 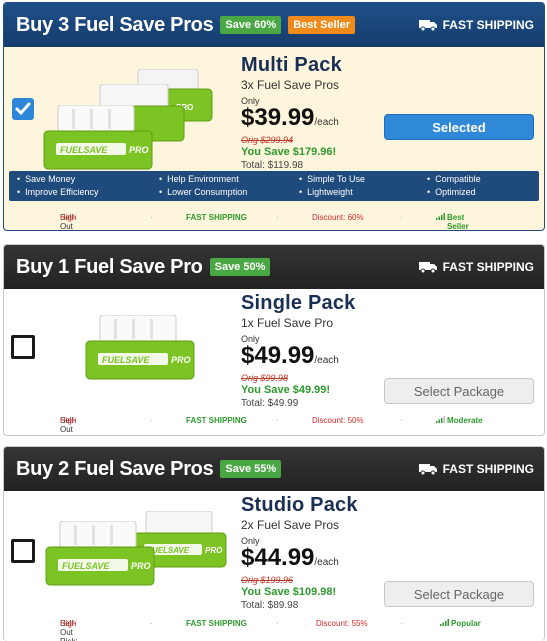 What do you see at coordinates (267, 140) in the screenshot?
I see `original-price: Orig $299.94` at bounding box center [267, 140].